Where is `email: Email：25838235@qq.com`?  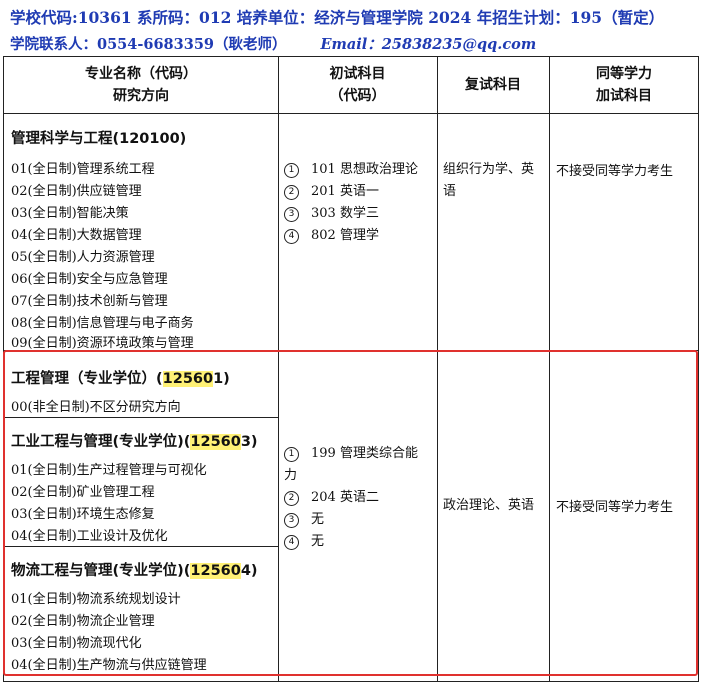
email: Email：25838235@qq.com is located at coordinates (429, 44).